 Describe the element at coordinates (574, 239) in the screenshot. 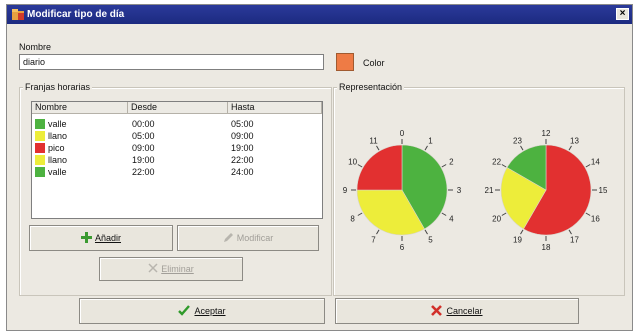

I see `clock-label: 17` at that location.